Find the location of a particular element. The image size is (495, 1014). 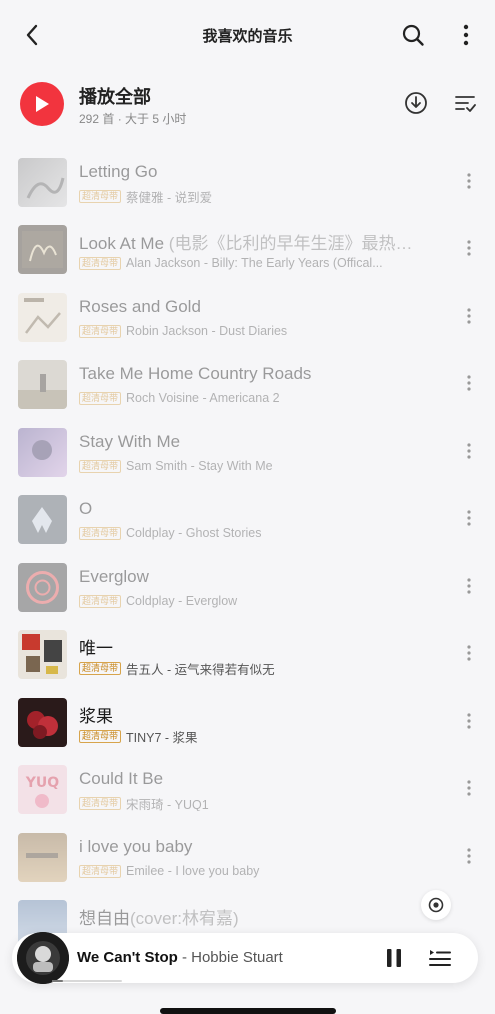

song-row: Everglow 超清母带 Coldplay - Everglow is located at coordinates (247, 584).